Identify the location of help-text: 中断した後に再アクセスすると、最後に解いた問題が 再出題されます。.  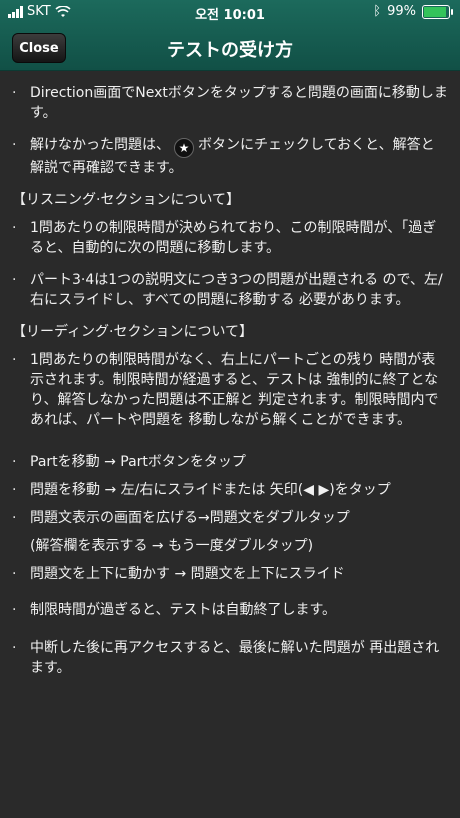
(235, 658).